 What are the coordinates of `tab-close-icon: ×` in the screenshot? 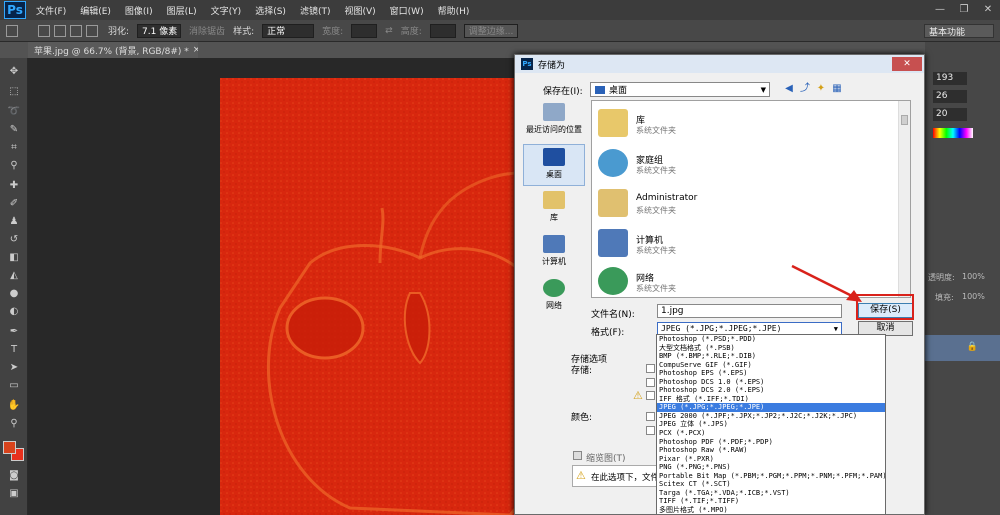 It's located at (195, 50).